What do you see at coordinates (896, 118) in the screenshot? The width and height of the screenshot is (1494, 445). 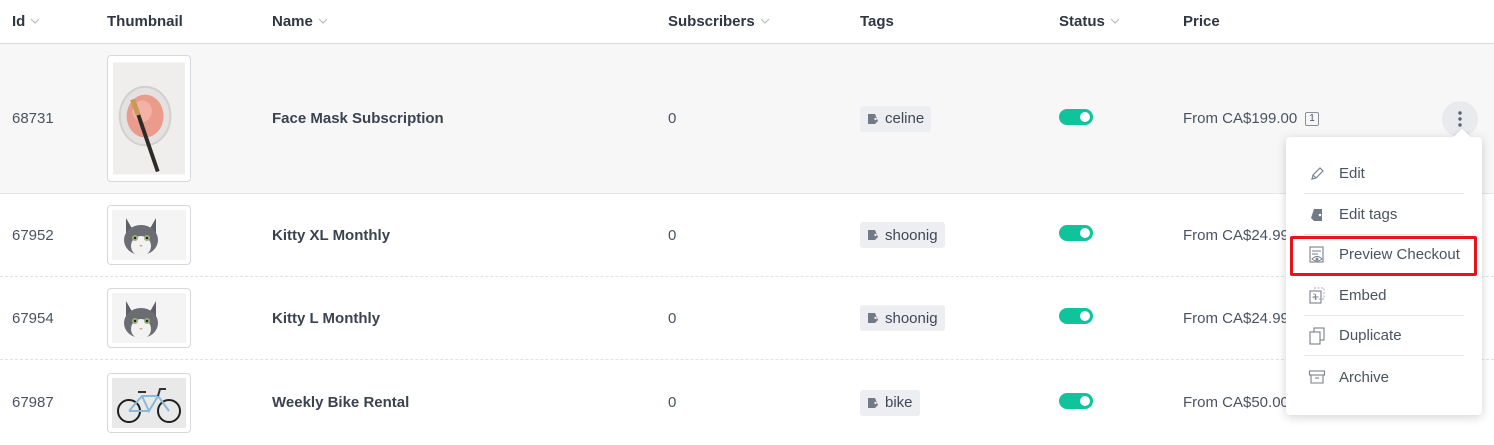 I see `tag-chip: celine` at bounding box center [896, 118].